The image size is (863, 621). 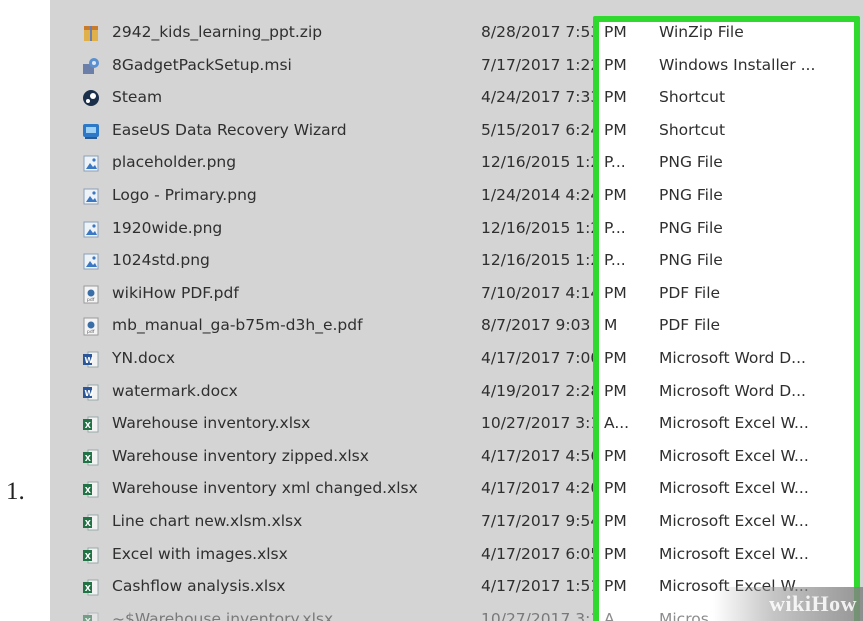 I want to click on highlighted-row: M PDF File, so click(x=456, y=326).